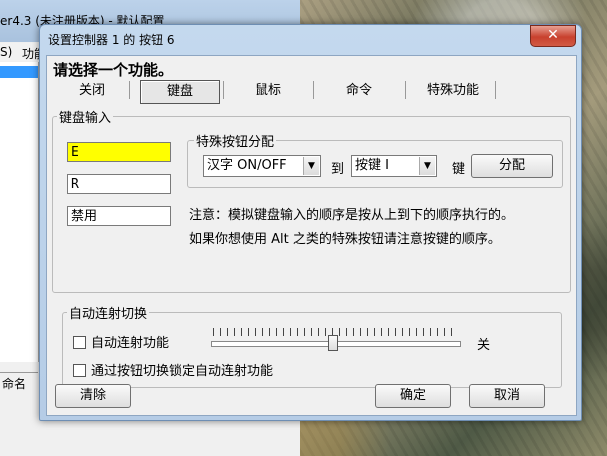  What do you see at coordinates (93, 396) in the screenshot?
I see `clear-button: 清除` at bounding box center [93, 396].